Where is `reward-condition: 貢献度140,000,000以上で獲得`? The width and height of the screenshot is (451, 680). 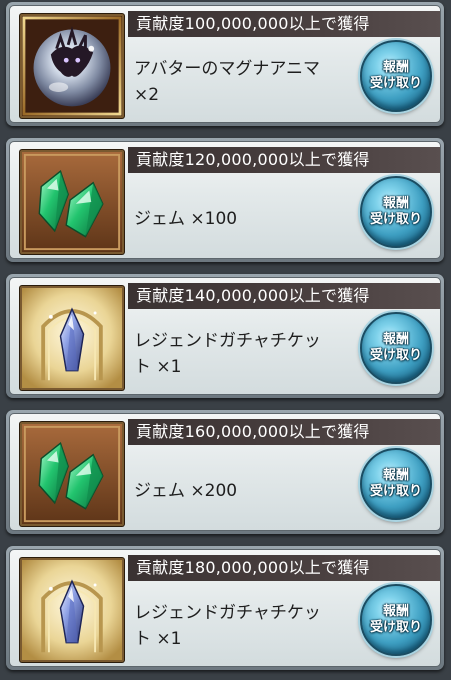
reward-condition: 貢献度140,000,000以上で獲得 is located at coordinates (284, 296).